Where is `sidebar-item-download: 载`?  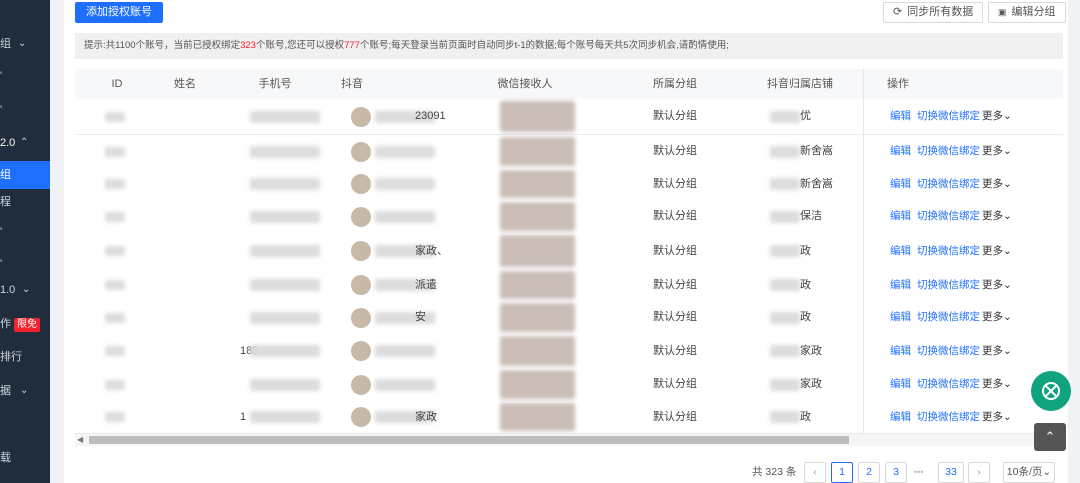
sidebar-item-download: 载 is located at coordinates (25, 458).